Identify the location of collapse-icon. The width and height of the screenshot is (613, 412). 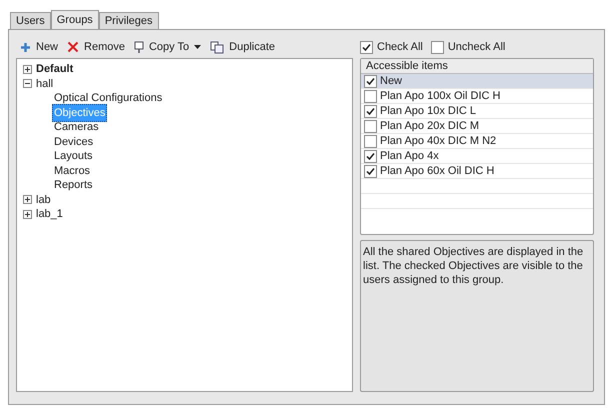
(27, 83).